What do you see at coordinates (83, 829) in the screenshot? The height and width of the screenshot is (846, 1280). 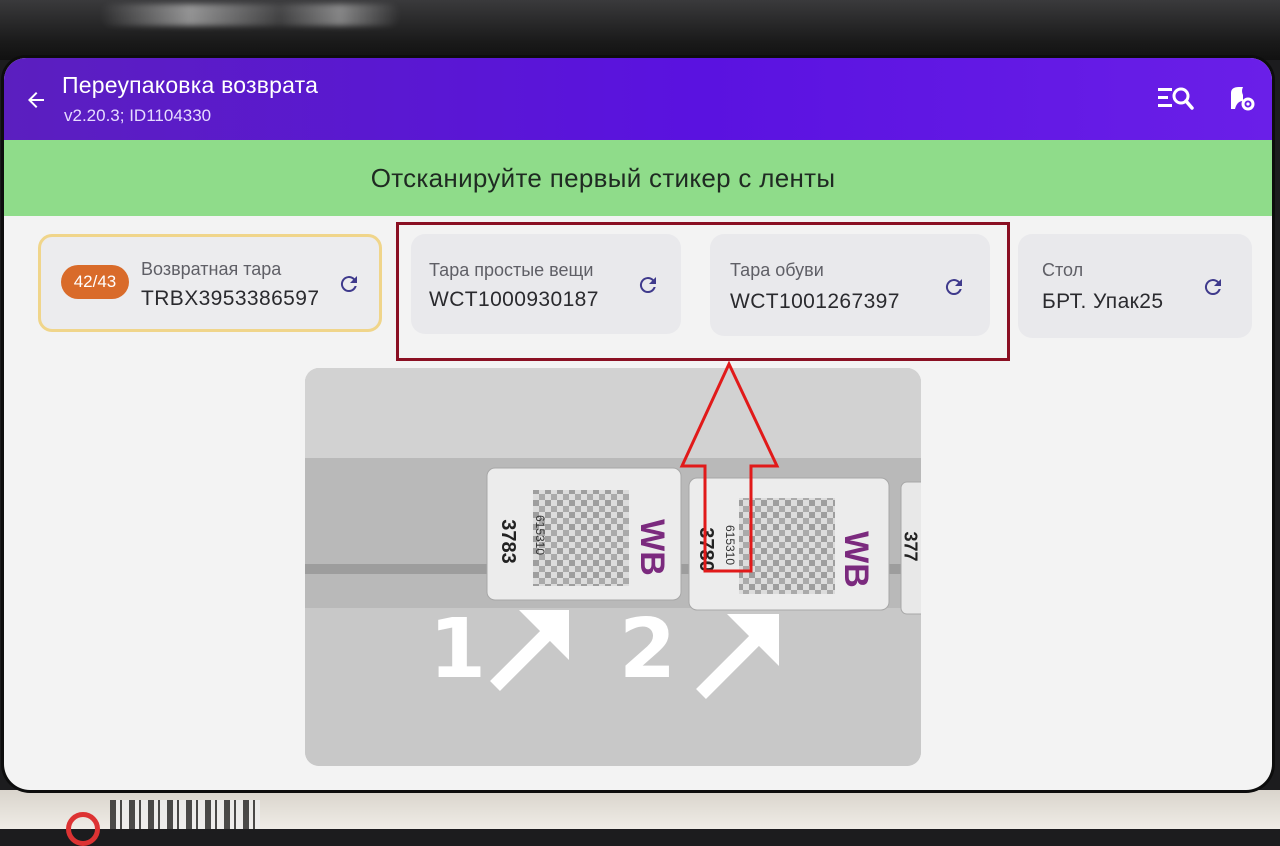 I see `desk-red-sticker` at bounding box center [83, 829].